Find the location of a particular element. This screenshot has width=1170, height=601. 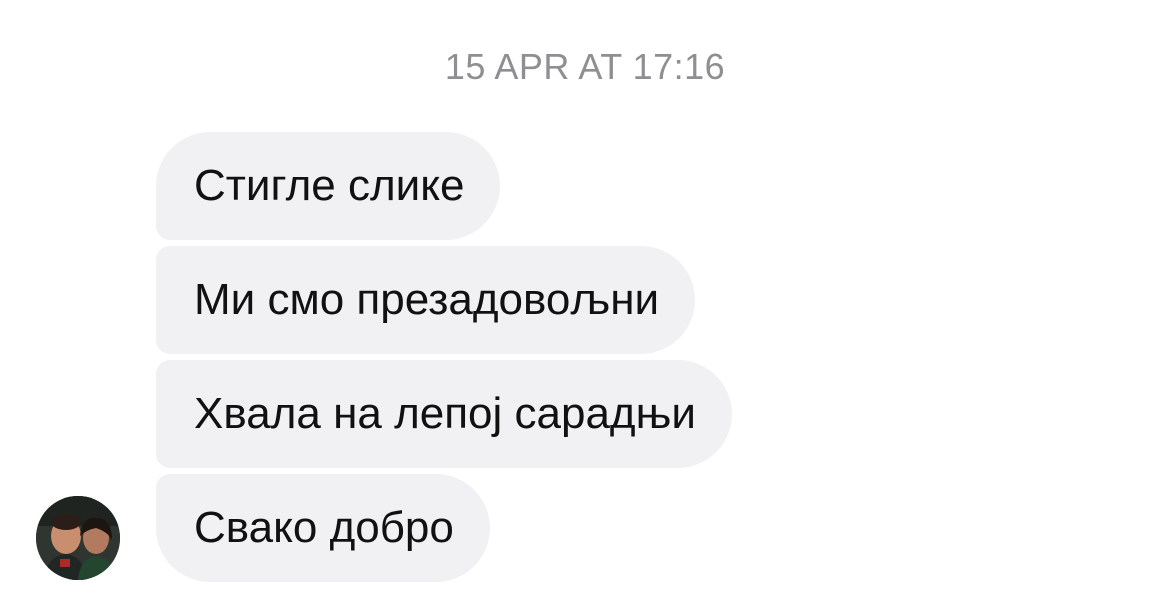

message-bubble: Хвала на лепој сарадњи is located at coordinates (444, 414).